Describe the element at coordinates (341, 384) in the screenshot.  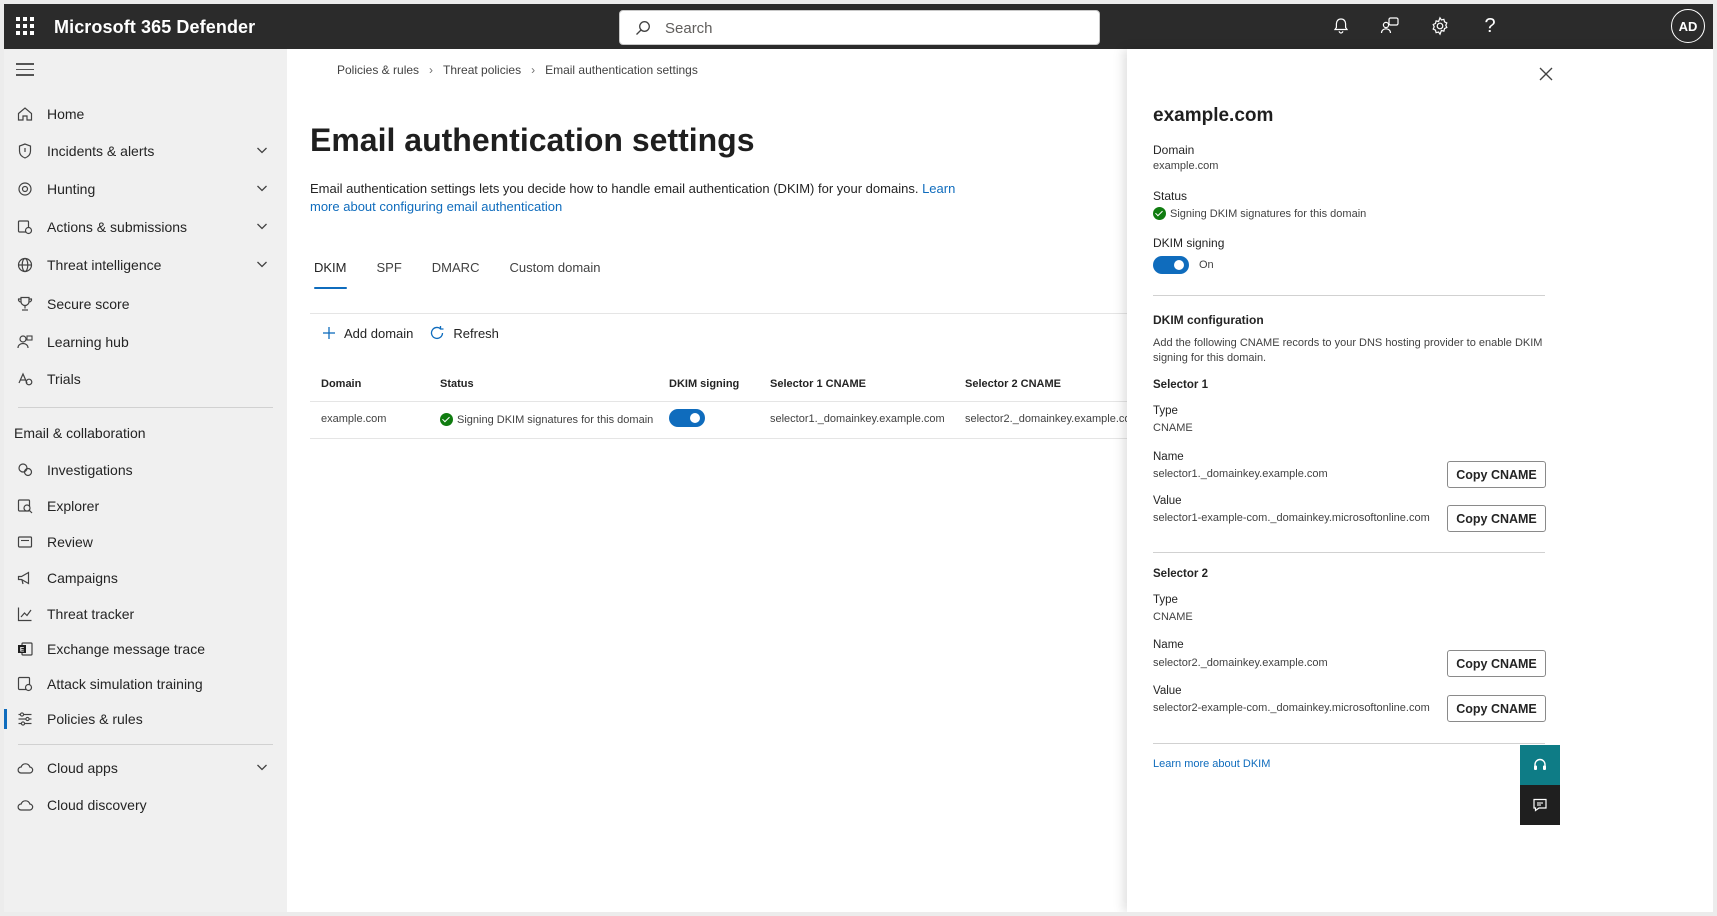
I see `column-header: Domain` at that location.